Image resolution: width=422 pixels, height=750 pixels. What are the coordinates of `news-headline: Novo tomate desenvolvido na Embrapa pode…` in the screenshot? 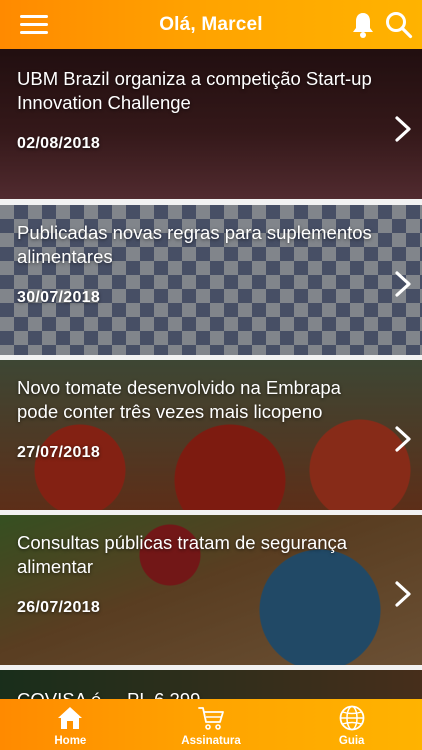 It's located at (179, 399).